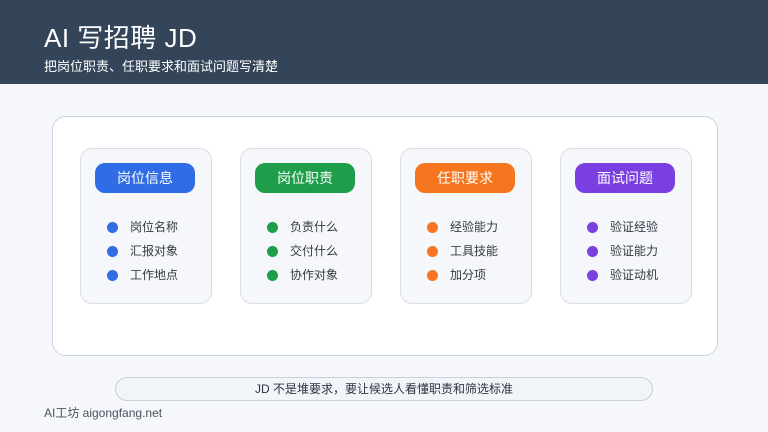  What do you see at coordinates (161, 66) in the screenshot?
I see `page-subtitle: 把岗位职责、任职要求和面试问题写清楚` at bounding box center [161, 66].